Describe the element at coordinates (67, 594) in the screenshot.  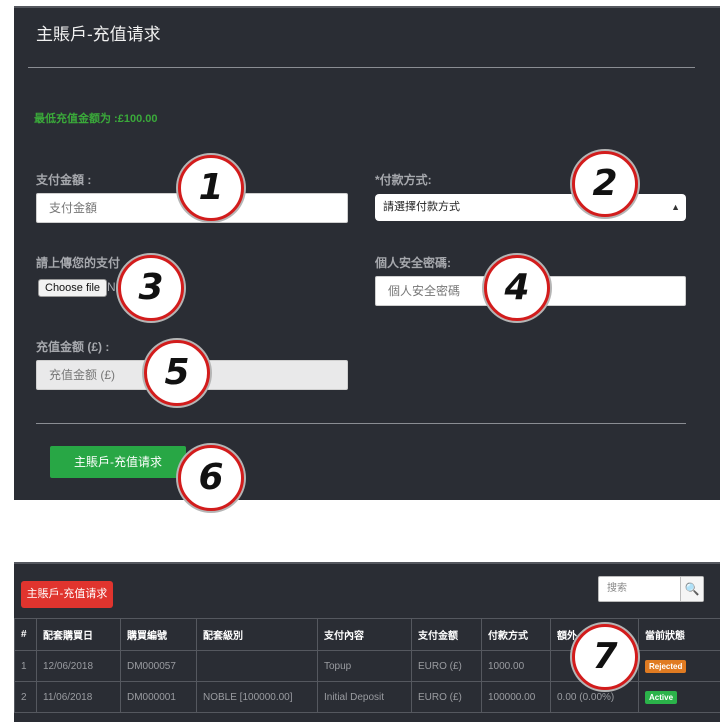
I see `topup-request-button: 主賬戶-充值请求` at that location.